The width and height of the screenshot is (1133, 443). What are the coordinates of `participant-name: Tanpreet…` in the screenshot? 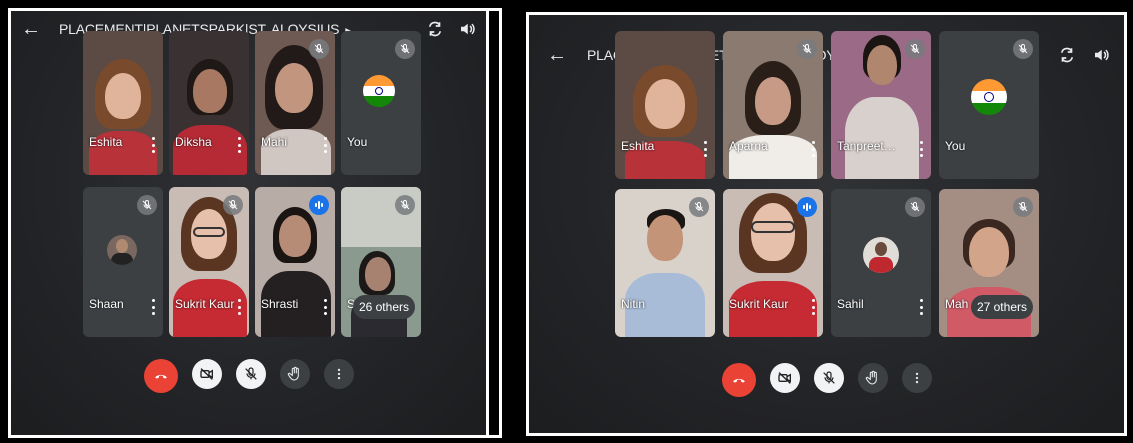 It's located at (866, 146).